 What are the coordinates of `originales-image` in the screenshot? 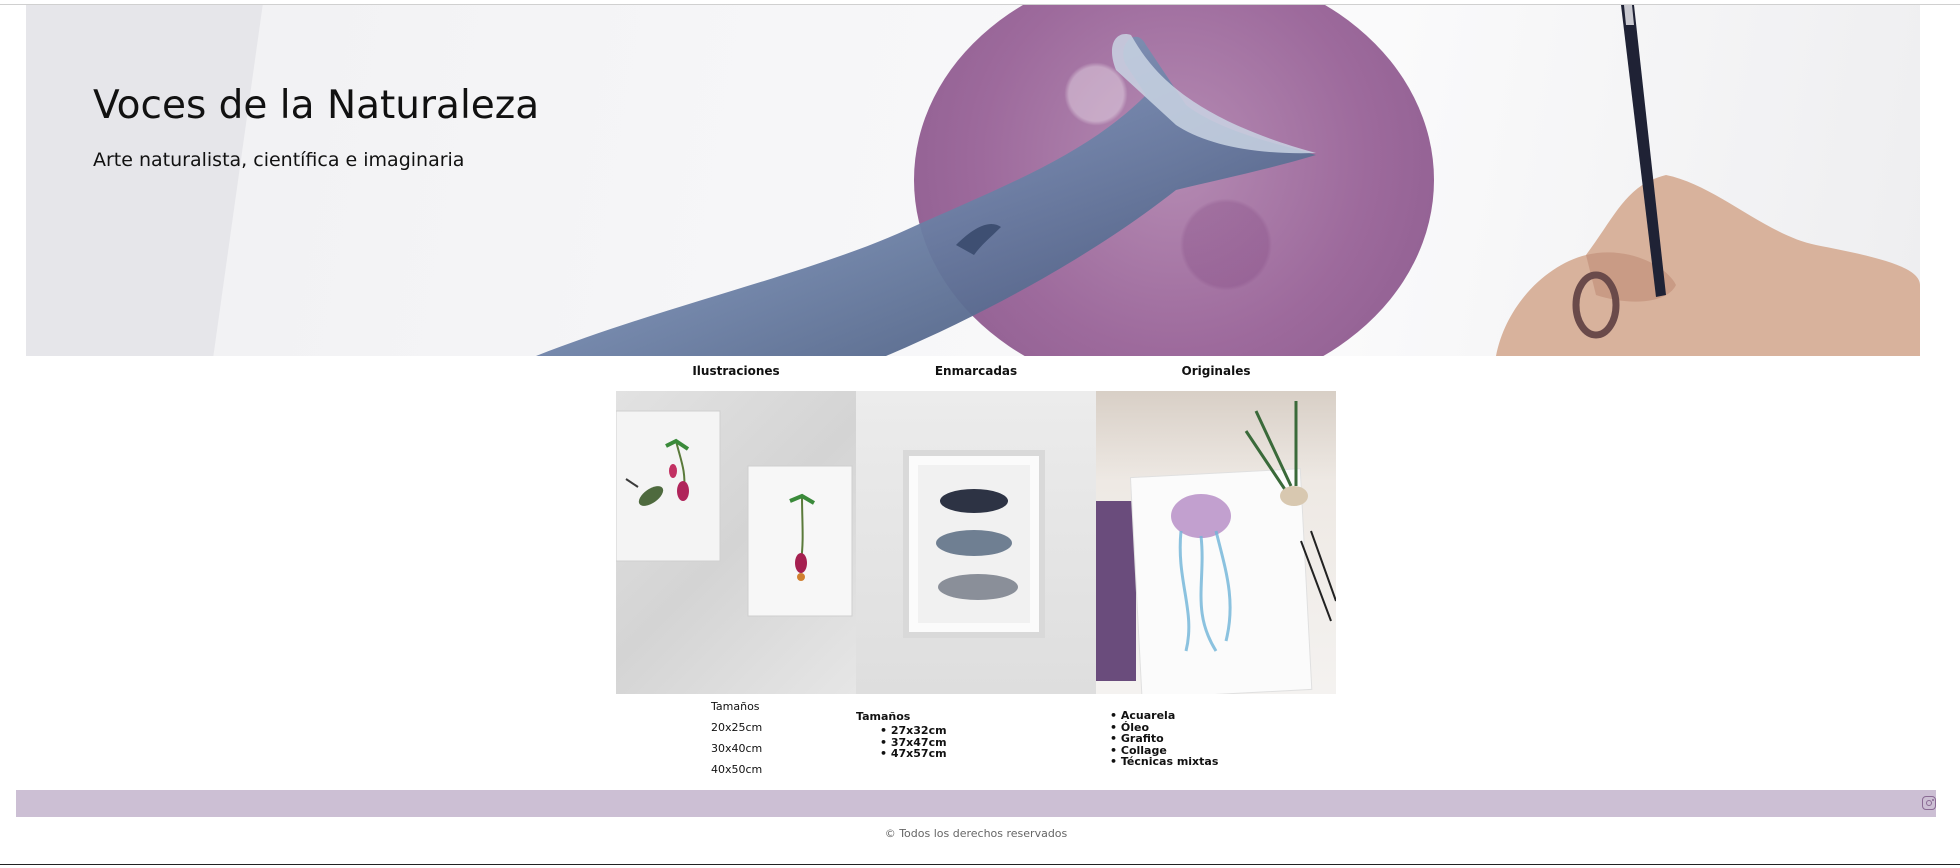 It's located at (1216, 542).